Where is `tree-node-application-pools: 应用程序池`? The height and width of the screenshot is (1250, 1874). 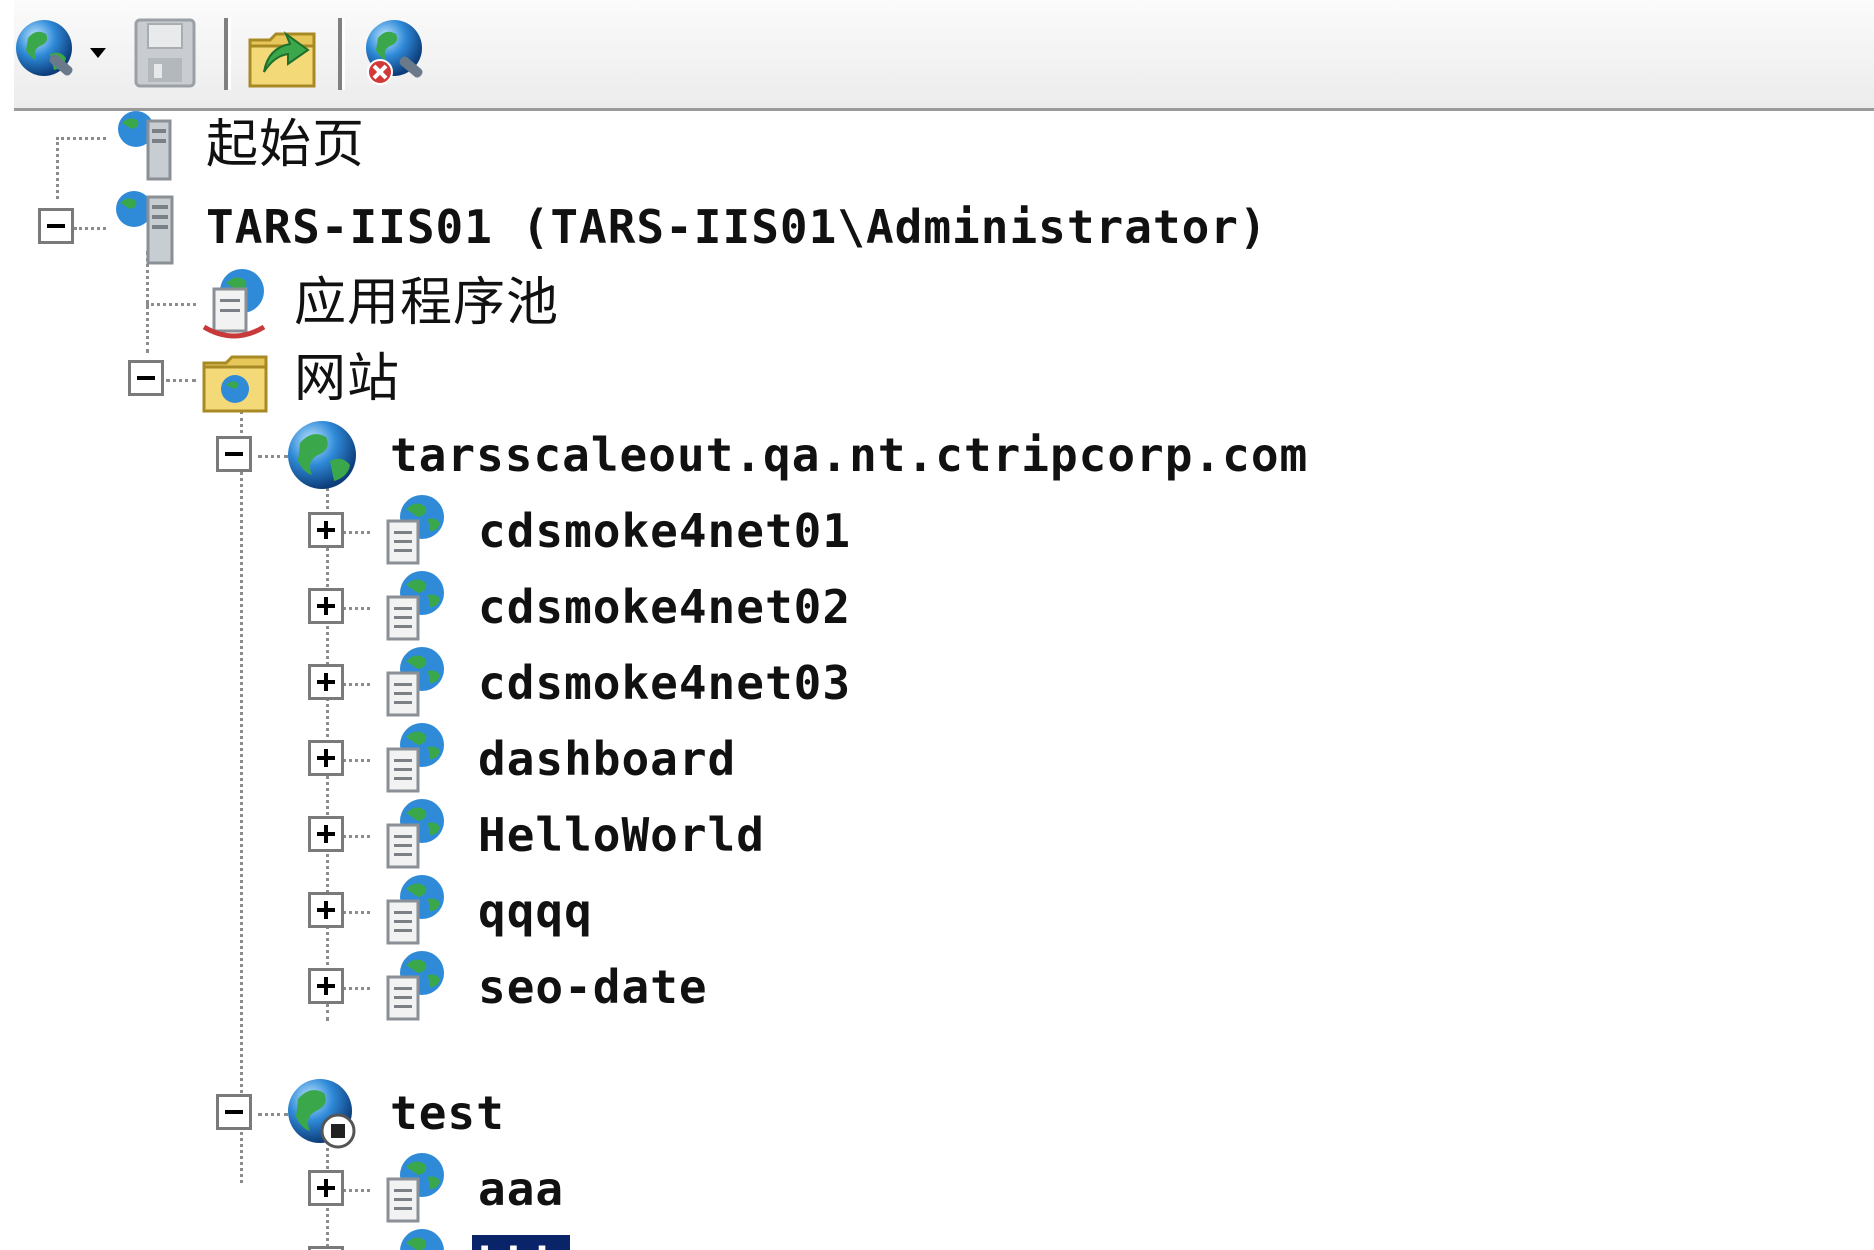 tree-node-application-pools: 应用程序池 is located at coordinates (350, 303).